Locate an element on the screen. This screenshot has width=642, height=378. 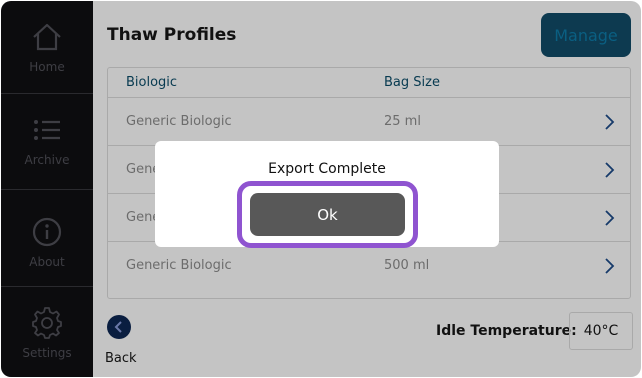
back-arrow-icon is located at coordinates (119, 327).